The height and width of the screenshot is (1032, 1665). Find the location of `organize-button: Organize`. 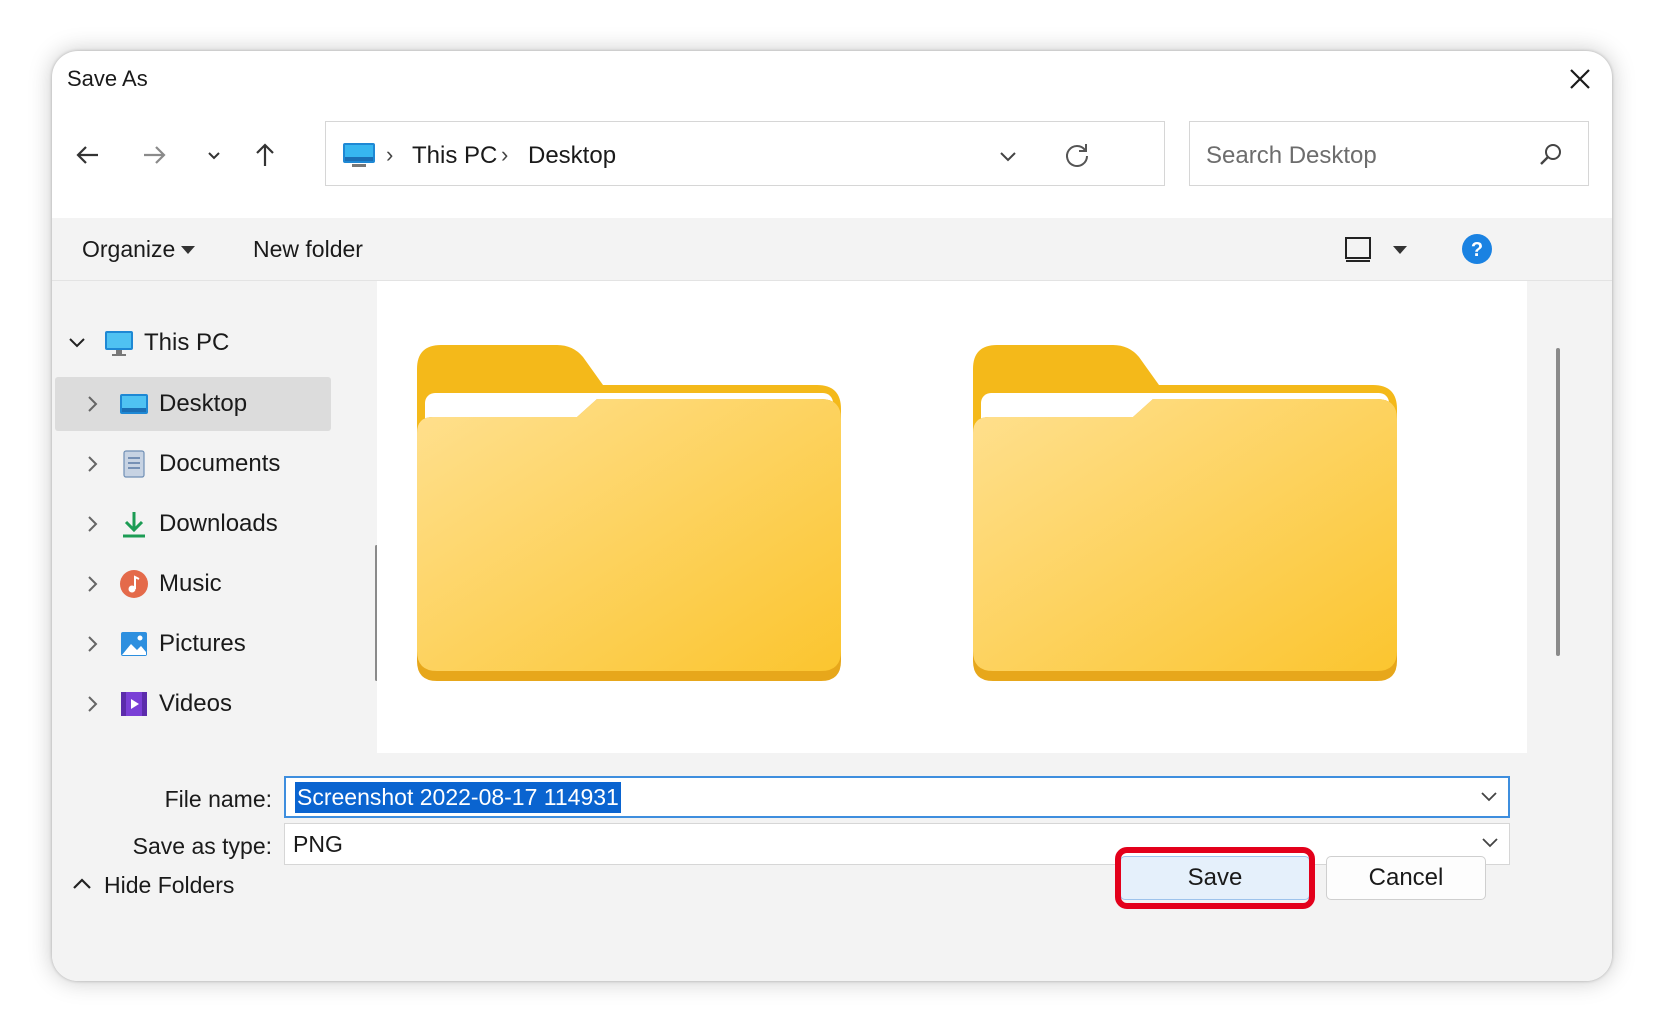

organize-button: Organize is located at coordinates (128, 249).